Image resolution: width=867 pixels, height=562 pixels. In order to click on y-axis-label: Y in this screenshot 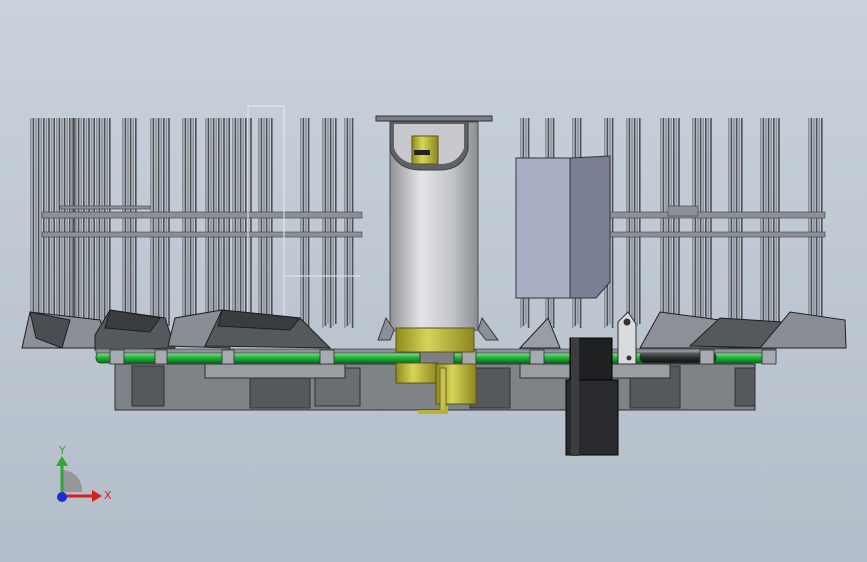, I will do `click(62, 450)`.